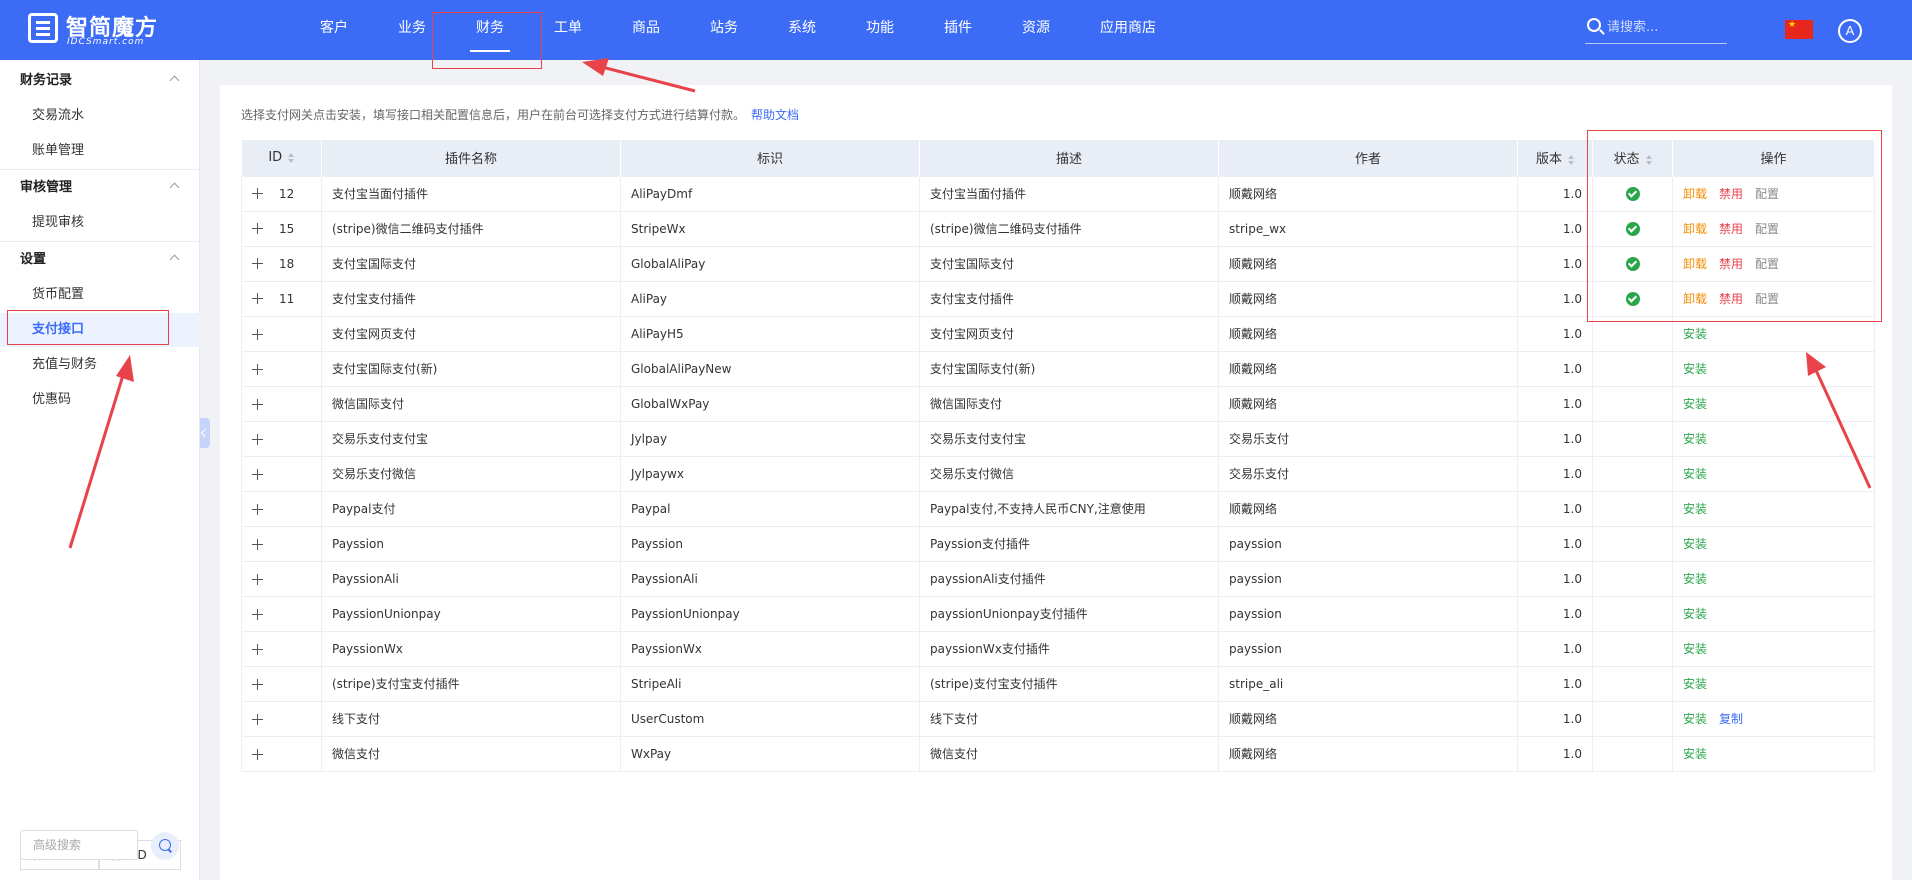 The width and height of the screenshot is (1912, 880). Describe the element at coordinates (100, 260) in the screenshot. I see `sidebar-group-2: 设置` at that location.